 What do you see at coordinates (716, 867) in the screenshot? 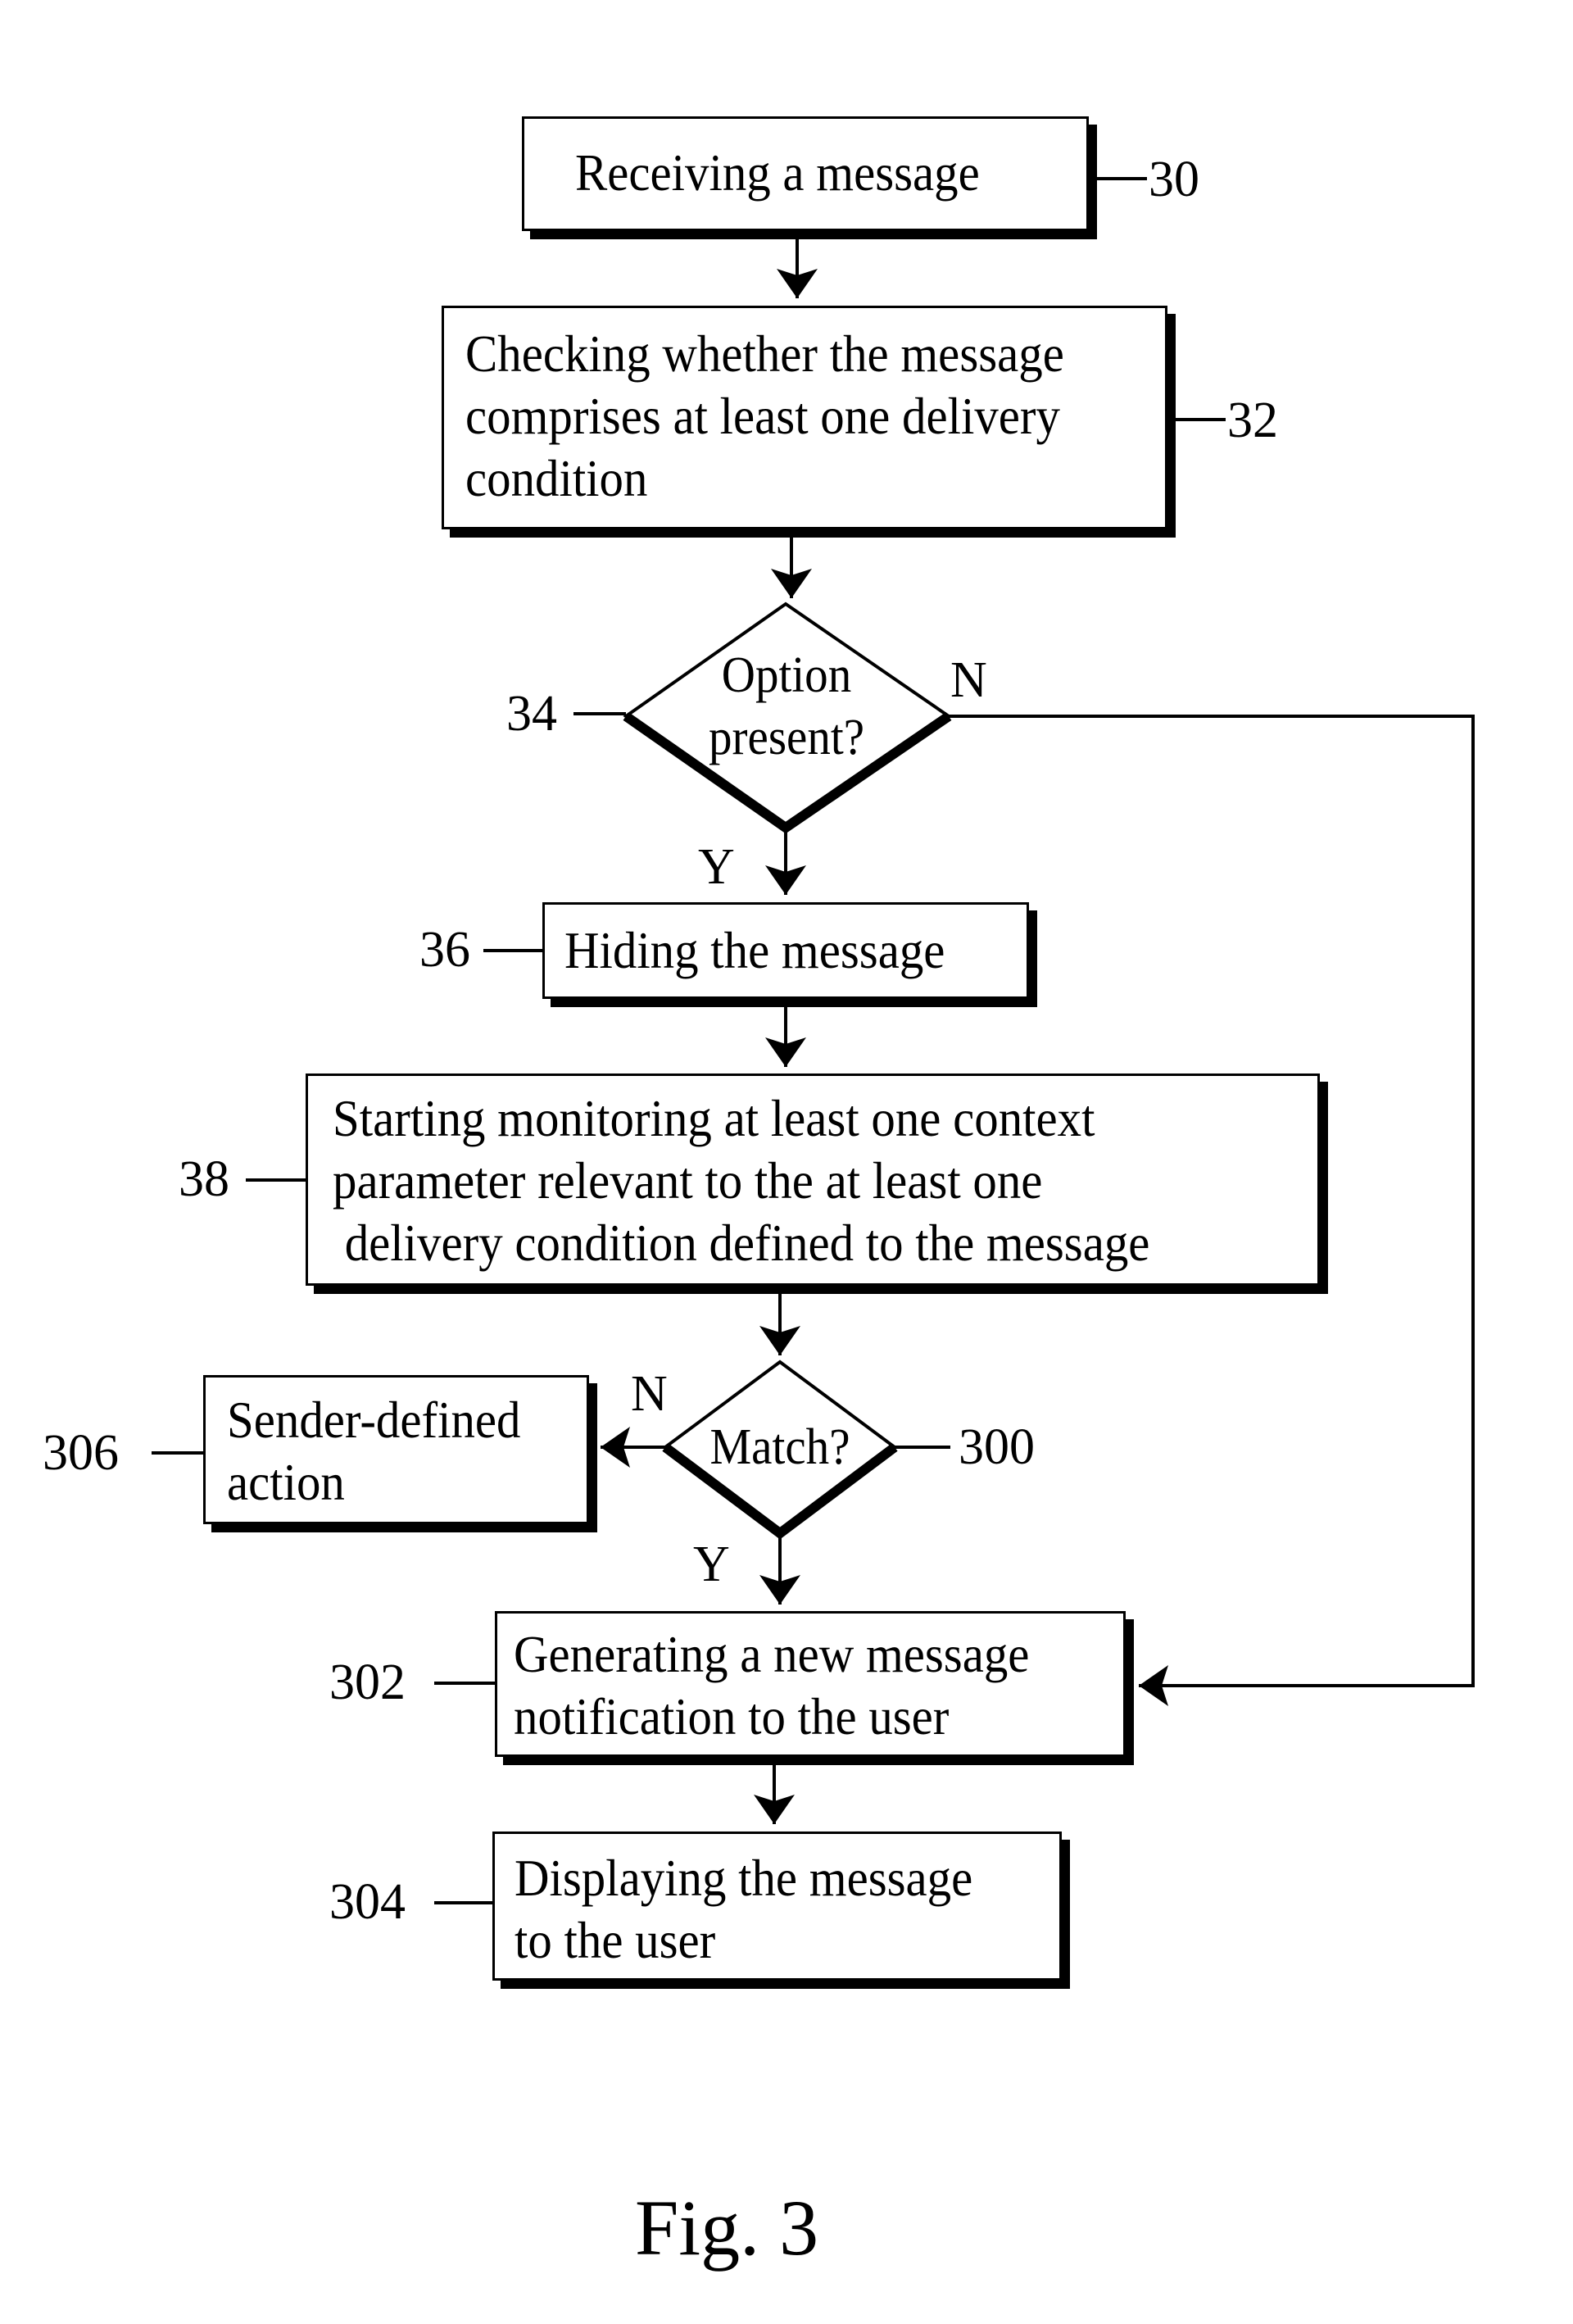
I see `edge-label-34-yes: Y` at bounding box center [716, 867].